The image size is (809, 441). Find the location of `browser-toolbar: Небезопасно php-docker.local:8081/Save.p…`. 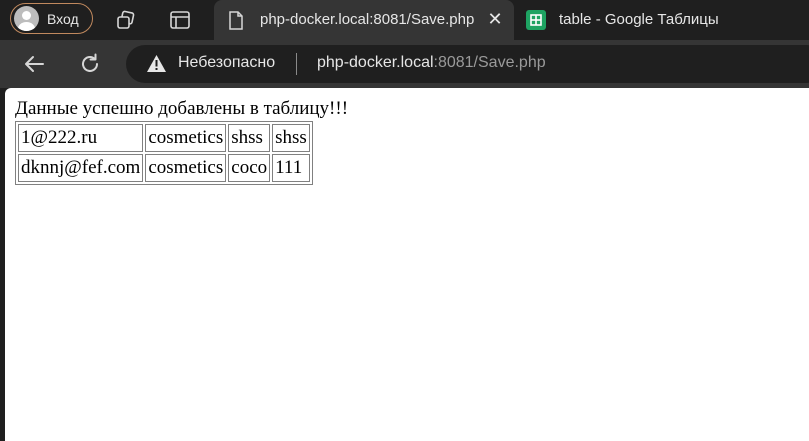

browser-toolbar: Небезопасно php-docker.local:8081/Save.p… is located at coordinates (404, 64).